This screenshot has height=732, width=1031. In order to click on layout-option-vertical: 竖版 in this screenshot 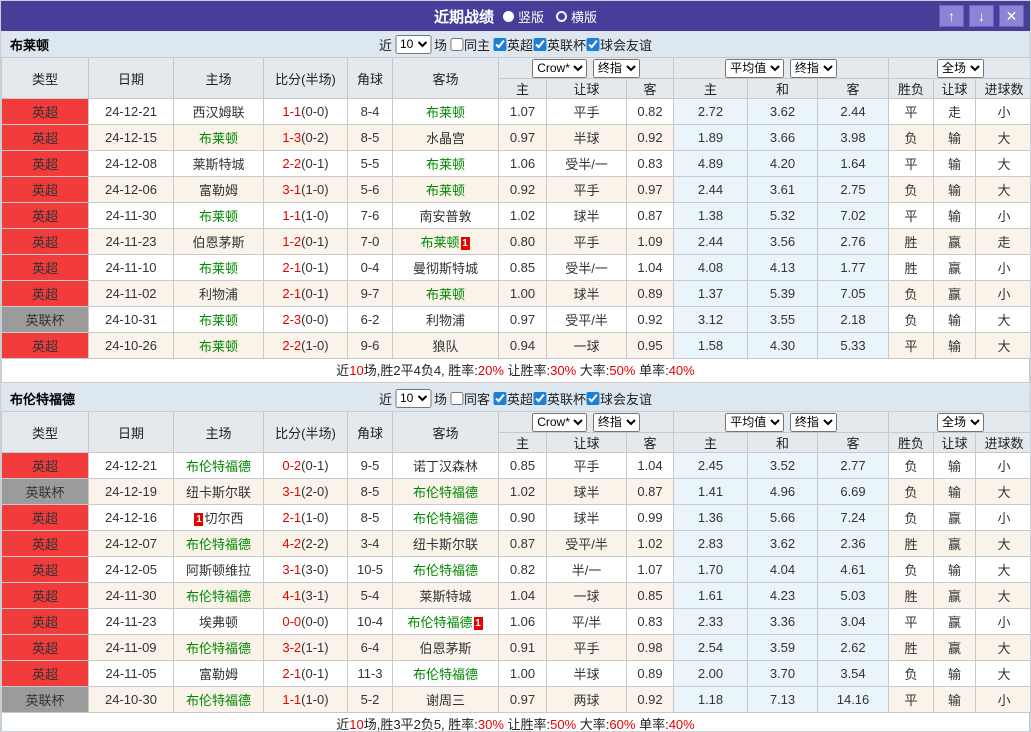, I will do `click(523, 16)`.